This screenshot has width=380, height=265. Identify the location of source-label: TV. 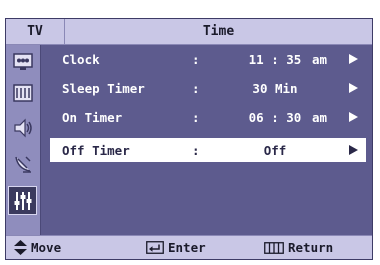
(35, 32).